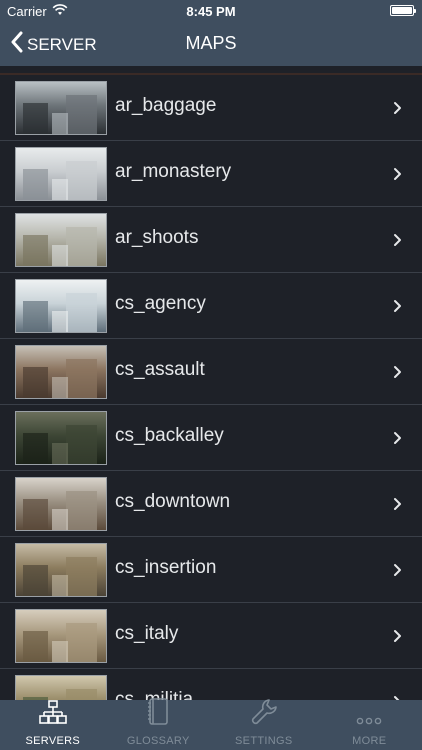  I want to click on tab-glossary: GLOSSARY, so click(159, 724).